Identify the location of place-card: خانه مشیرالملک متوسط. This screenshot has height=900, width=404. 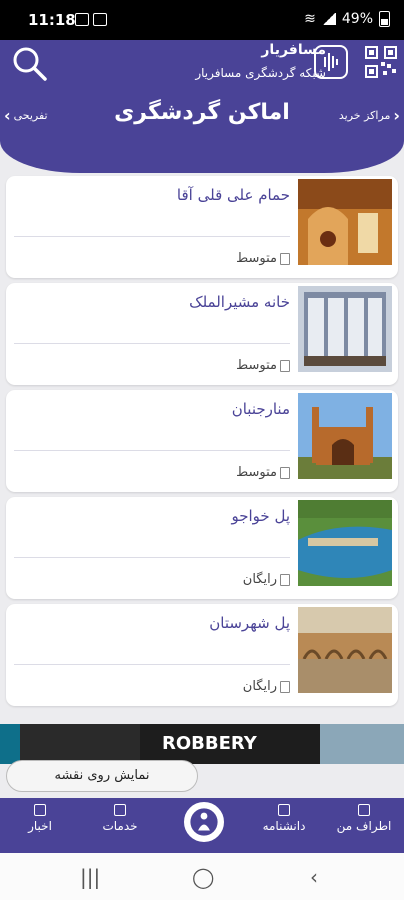
(202, 334).